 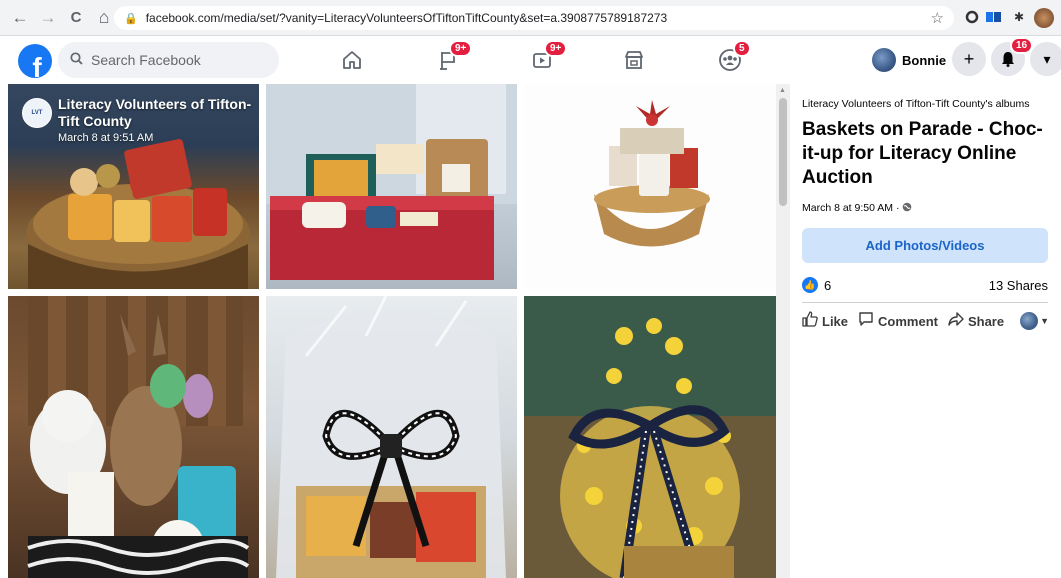 I want to click on profile-name: Bonnie, so click(x=924, y=60).